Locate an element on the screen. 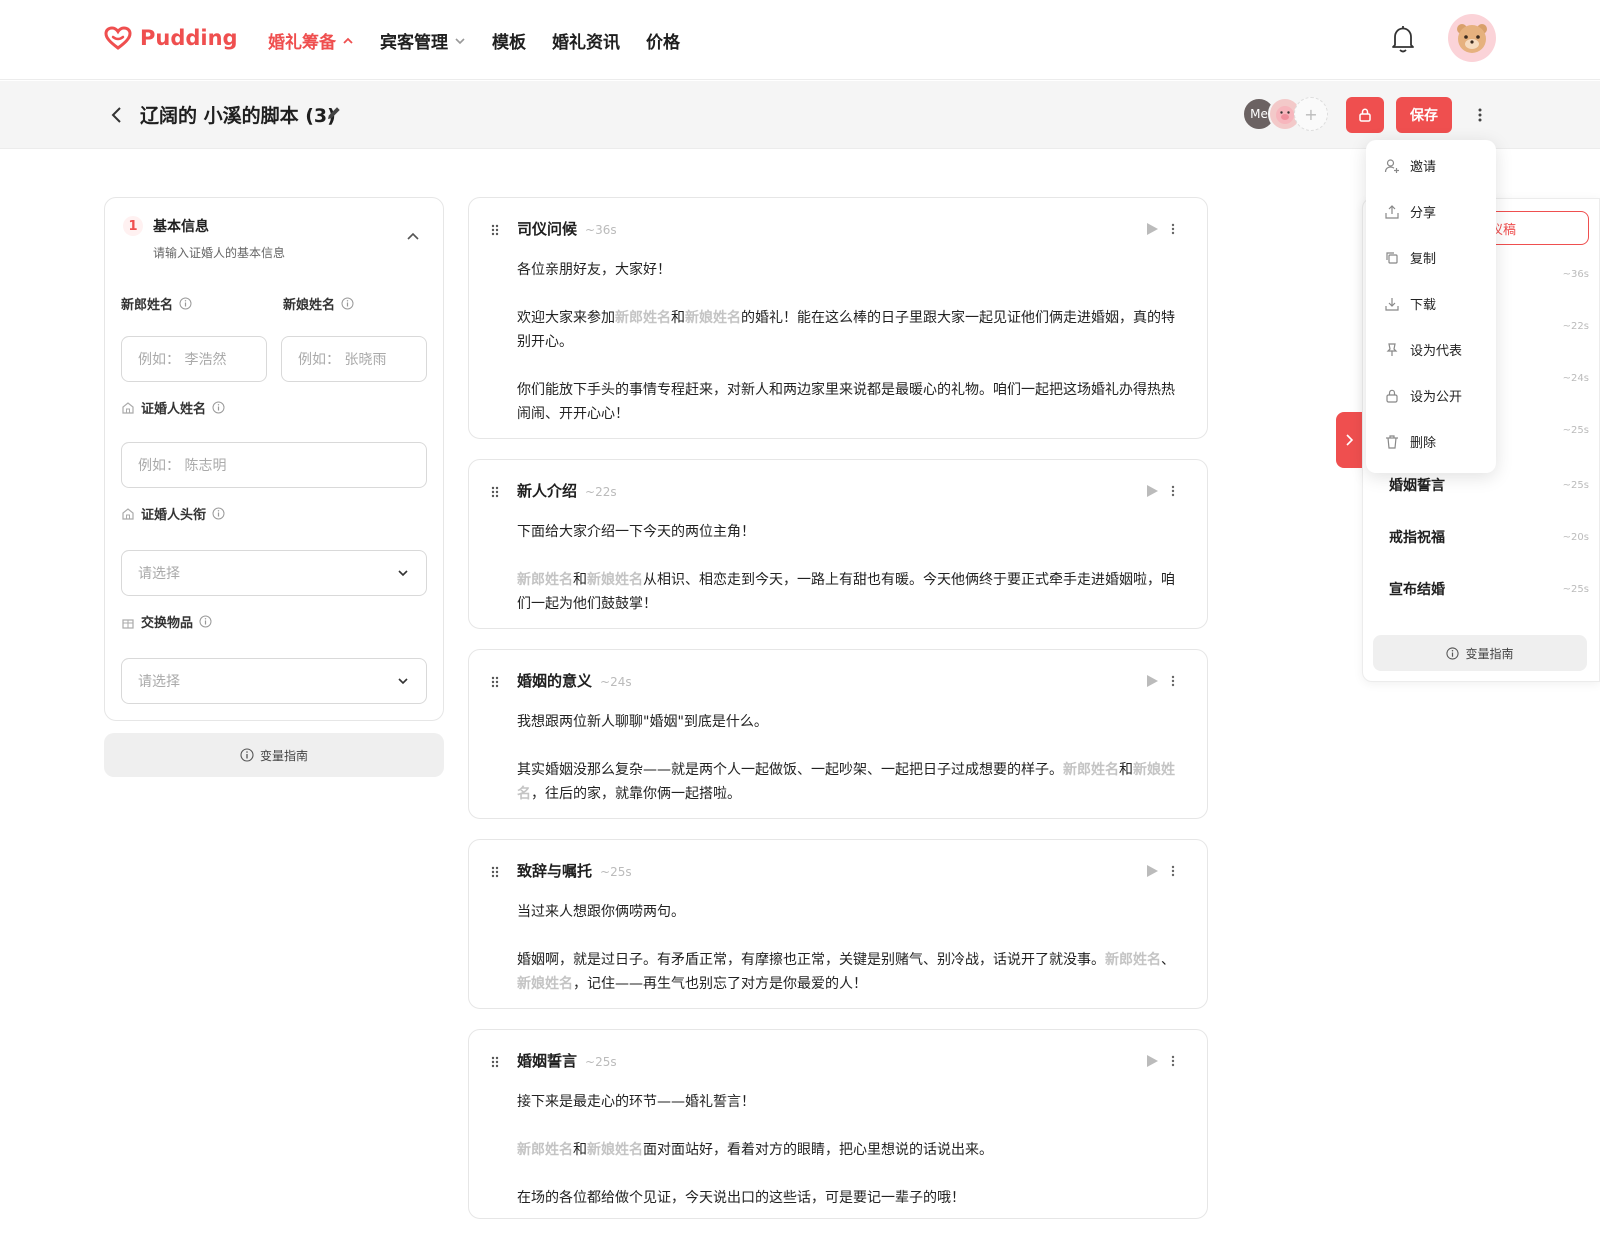  nav-item-pricing: 价格 is located at coordinates (663, 40).